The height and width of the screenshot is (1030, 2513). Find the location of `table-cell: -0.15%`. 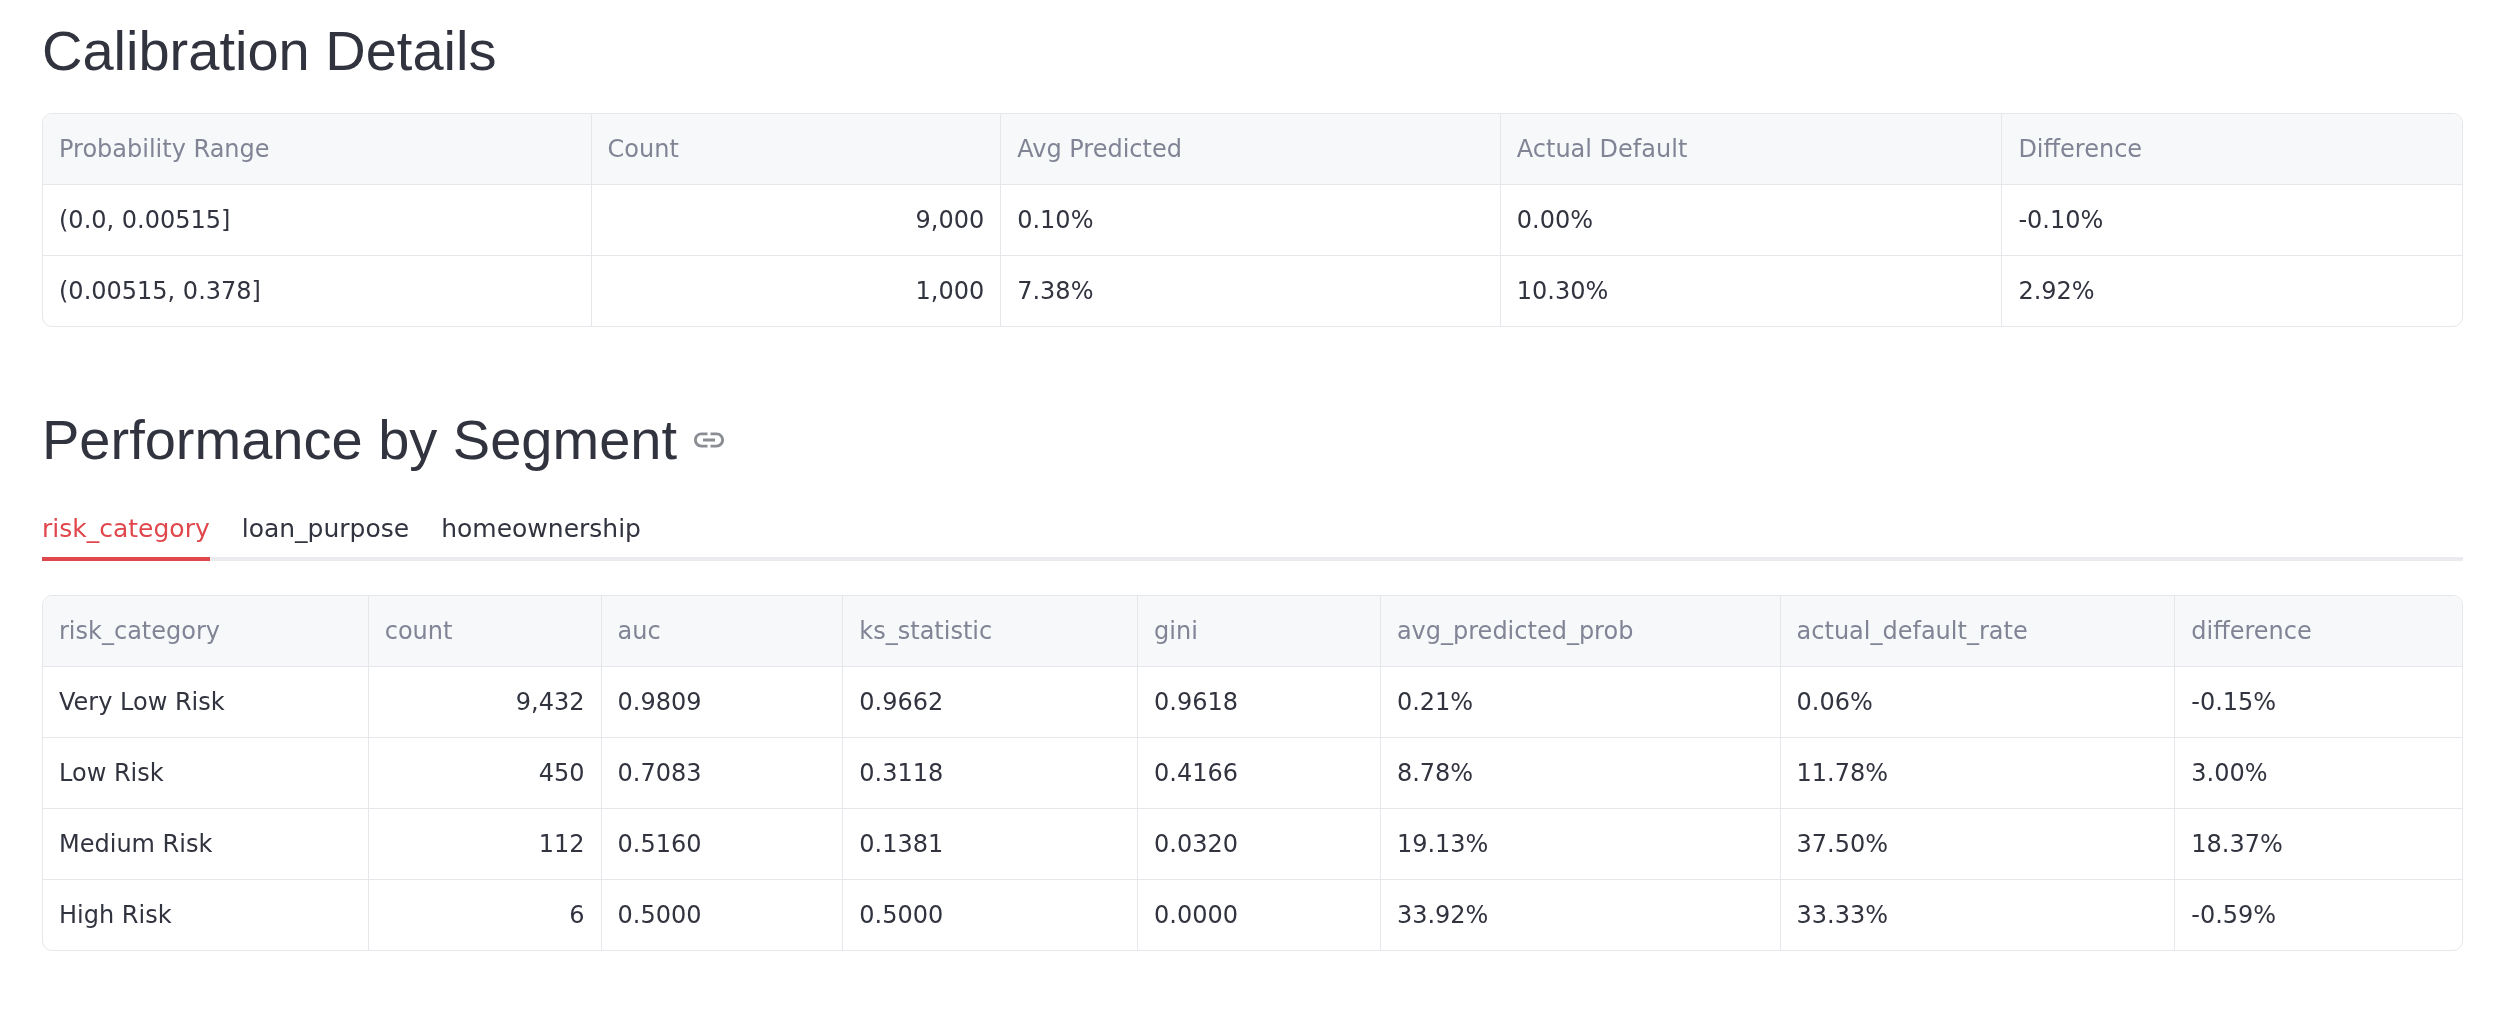

table-cell: -0.15% is located at coordinates (2318, 702).